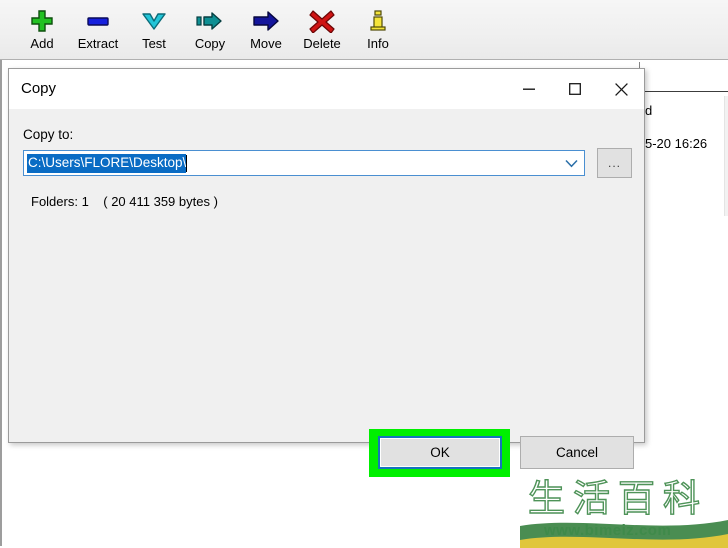 The width and height of the screenshot is (728, 548). I want to click on copy-arrow-icon, so click(210, 21).